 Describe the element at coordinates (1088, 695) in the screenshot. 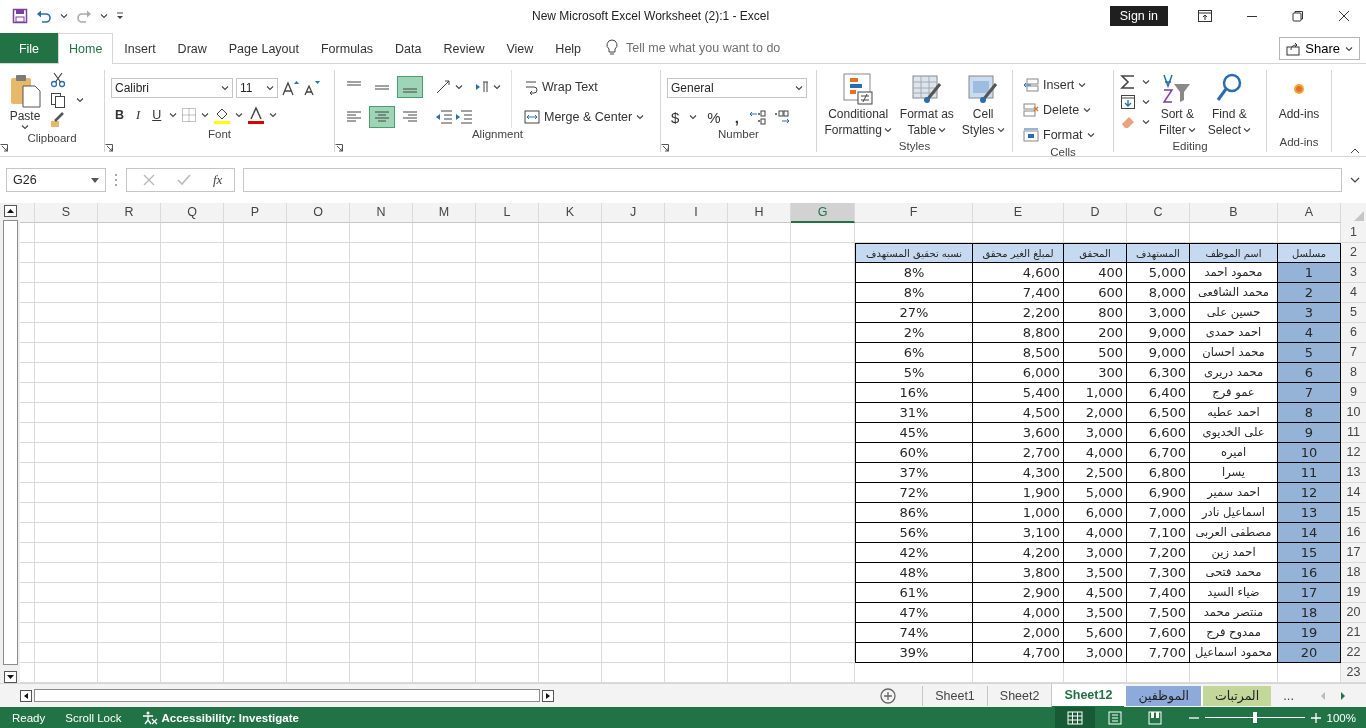

I see `sheet-tab: Sheet12` at that location.